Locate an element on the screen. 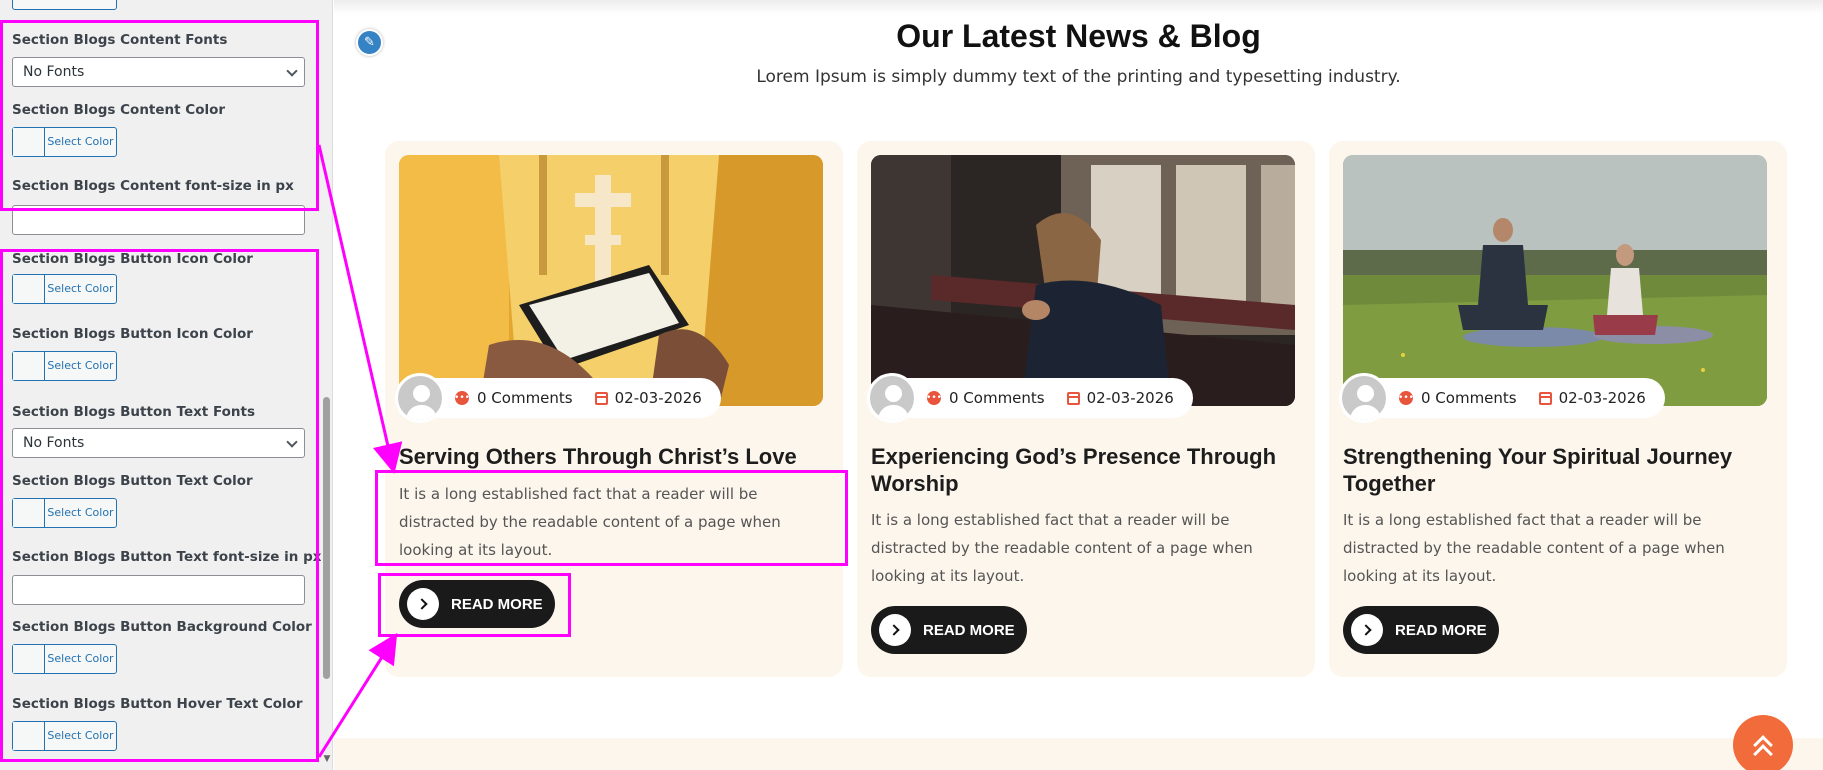 This screenshot has width=1823, height=770. content-color-button: Select Color is located at coordinates (64, 142).